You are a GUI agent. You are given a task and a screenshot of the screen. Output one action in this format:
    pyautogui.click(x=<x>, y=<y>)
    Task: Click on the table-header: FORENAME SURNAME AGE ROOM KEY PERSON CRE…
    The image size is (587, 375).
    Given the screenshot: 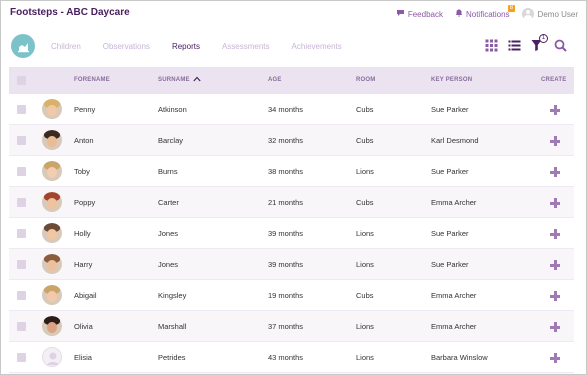 What is the action you would take?
    pyautogui.click(x=291, y=80)
    